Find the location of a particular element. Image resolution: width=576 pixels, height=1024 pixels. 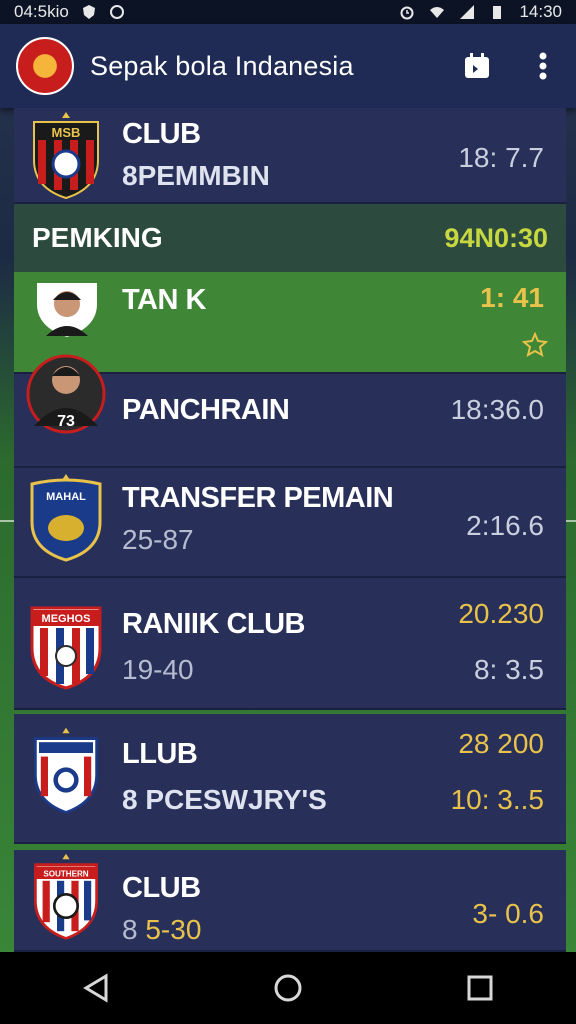

more-options-button is located at coordinates (543, 66).